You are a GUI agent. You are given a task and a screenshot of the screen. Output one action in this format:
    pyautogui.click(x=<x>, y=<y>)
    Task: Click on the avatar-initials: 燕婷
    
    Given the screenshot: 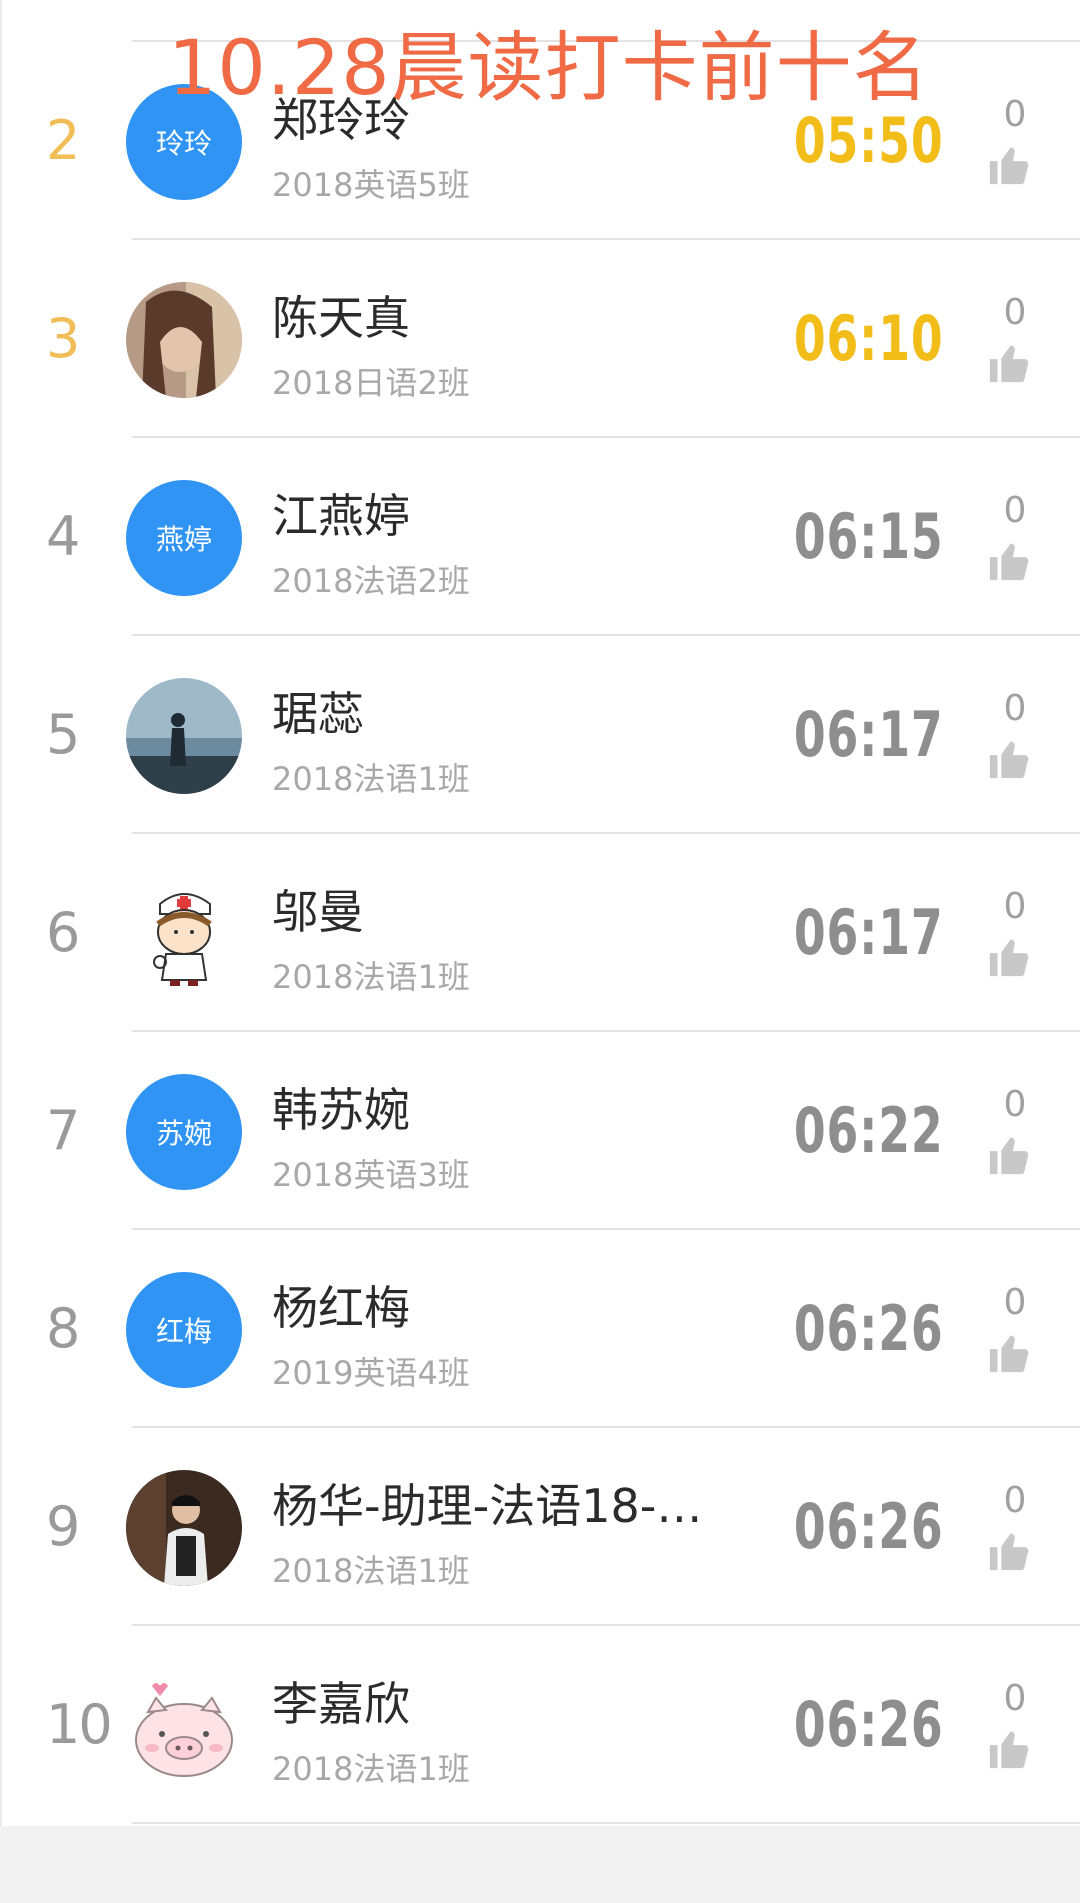 What is the action you would take?
    pyautogui.click(x=183, y=539)
    